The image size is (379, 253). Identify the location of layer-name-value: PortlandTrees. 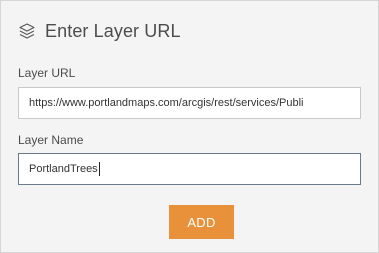
(63, 169).